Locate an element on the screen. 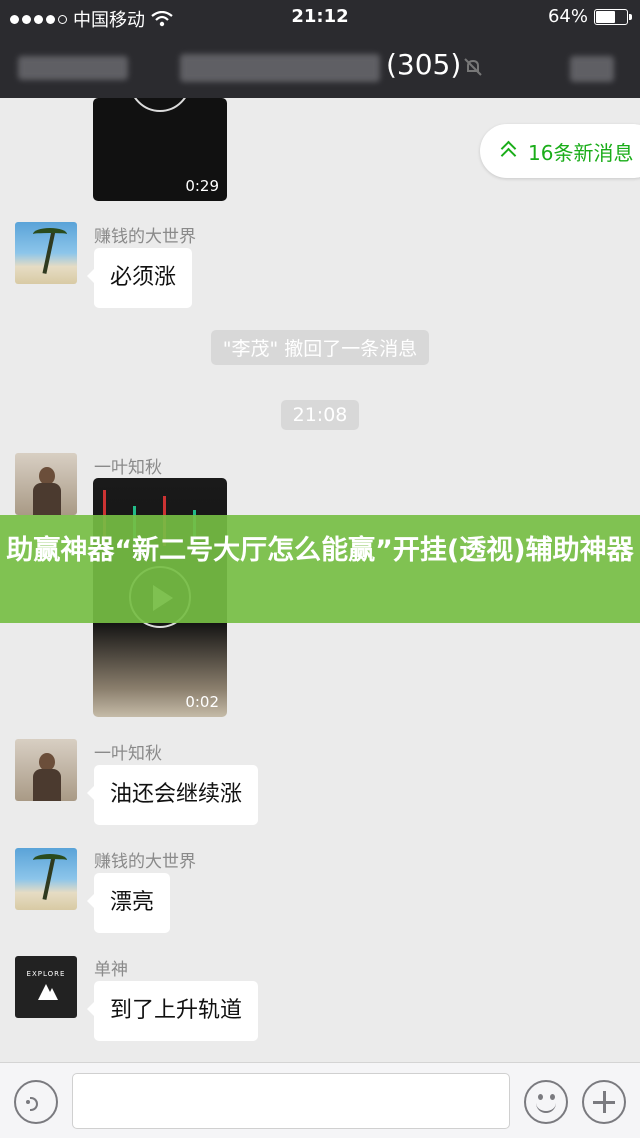  mute-bell-icon is located at coordinates (473, 67).